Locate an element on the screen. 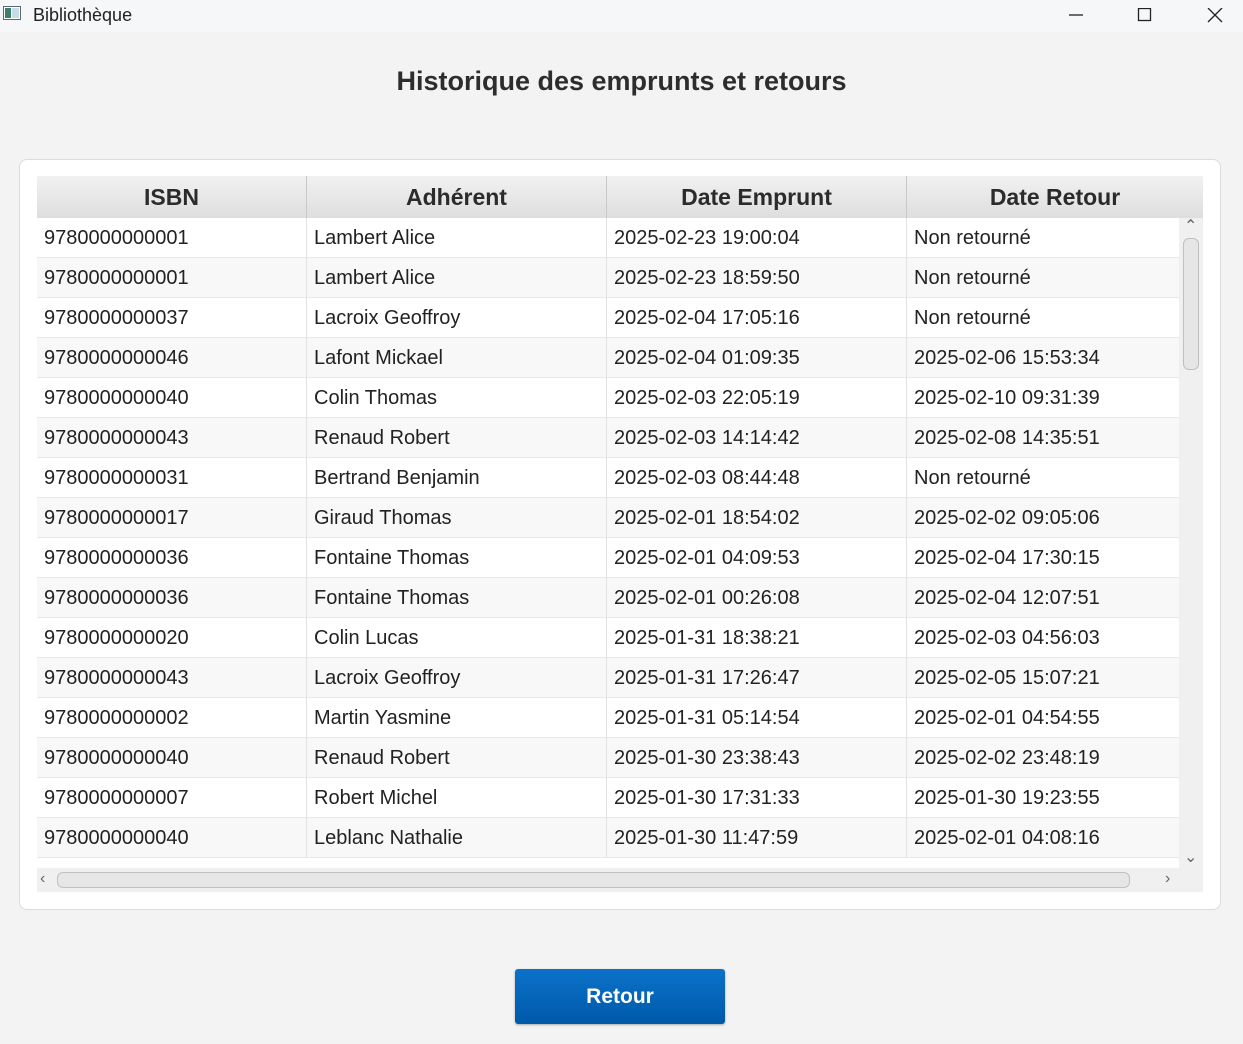  maximize-button is located at coordinates (1145, 16).